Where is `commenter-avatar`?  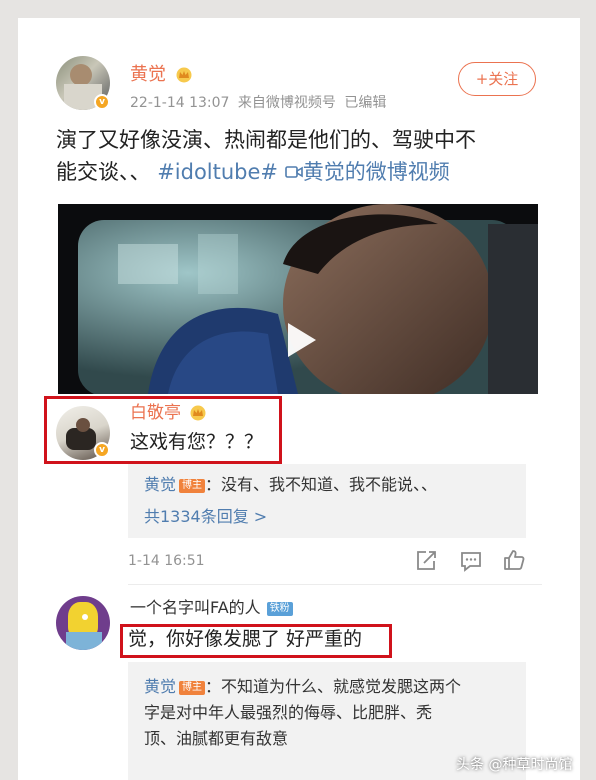 commenter-avatar is located at coordinates (83, 623).